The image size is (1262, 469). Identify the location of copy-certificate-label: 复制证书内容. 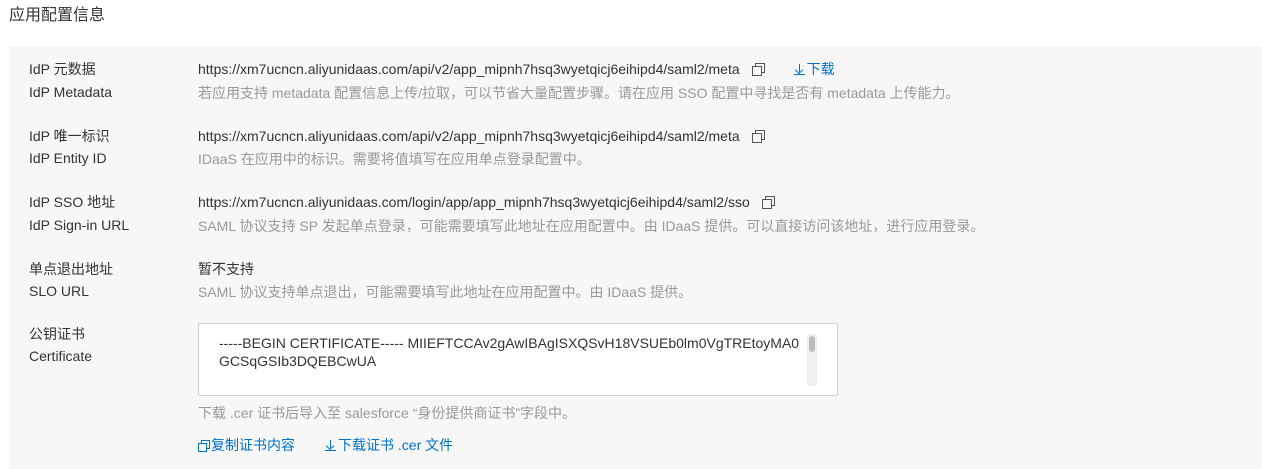
(253, 445).